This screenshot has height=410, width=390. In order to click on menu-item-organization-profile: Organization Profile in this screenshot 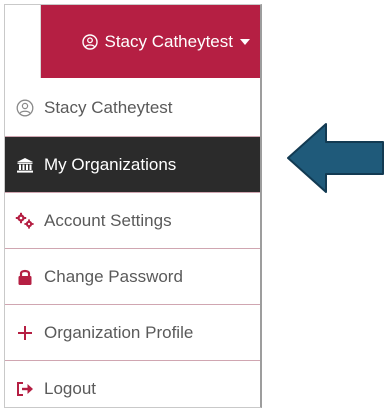, I will do `click(132, 332)`.